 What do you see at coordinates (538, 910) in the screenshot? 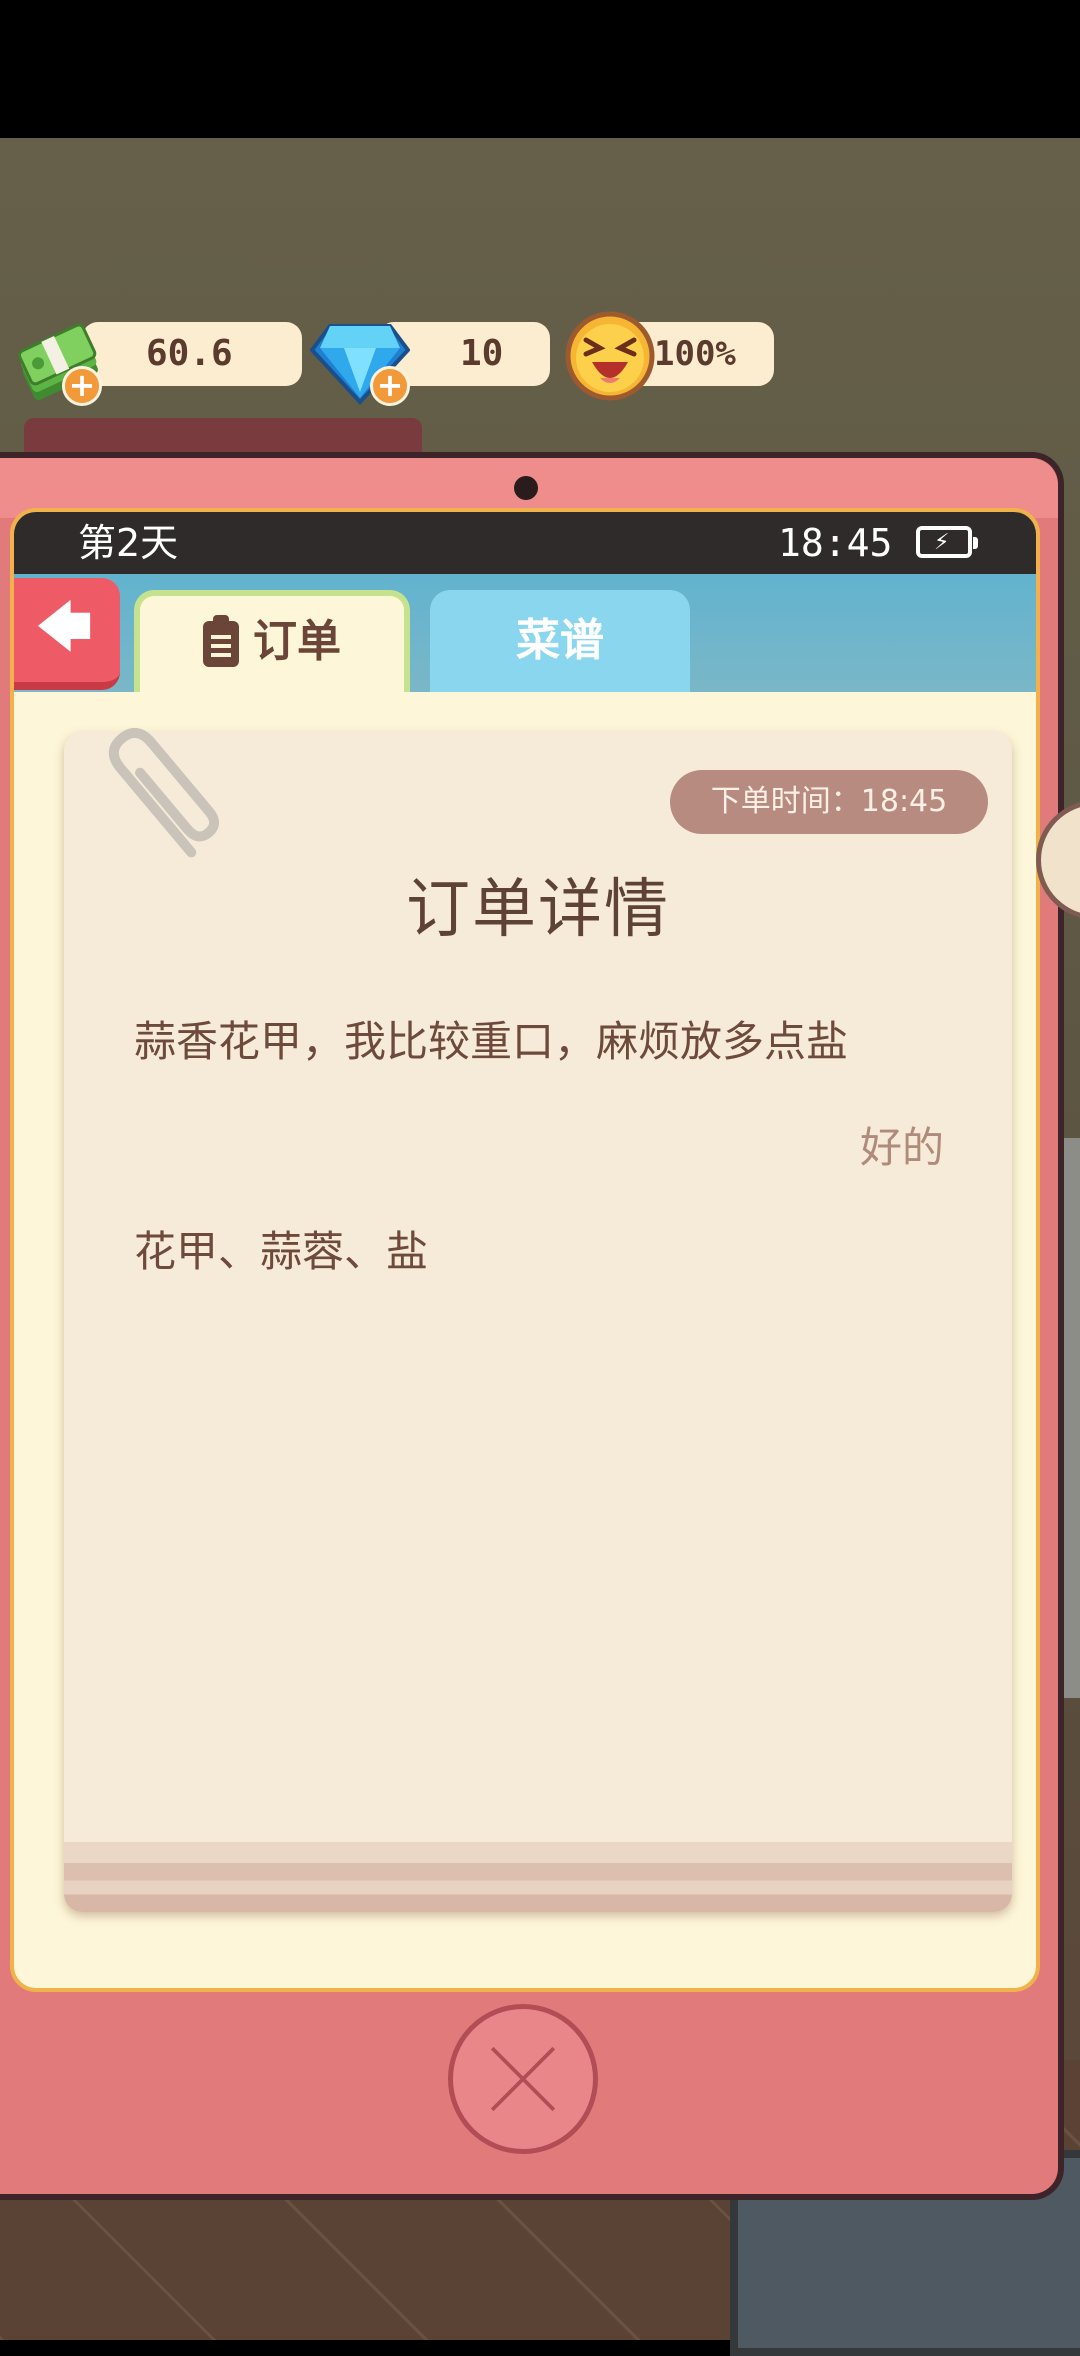
I see `order-detail-title: 订单详情` at bounding box center [538, 910].